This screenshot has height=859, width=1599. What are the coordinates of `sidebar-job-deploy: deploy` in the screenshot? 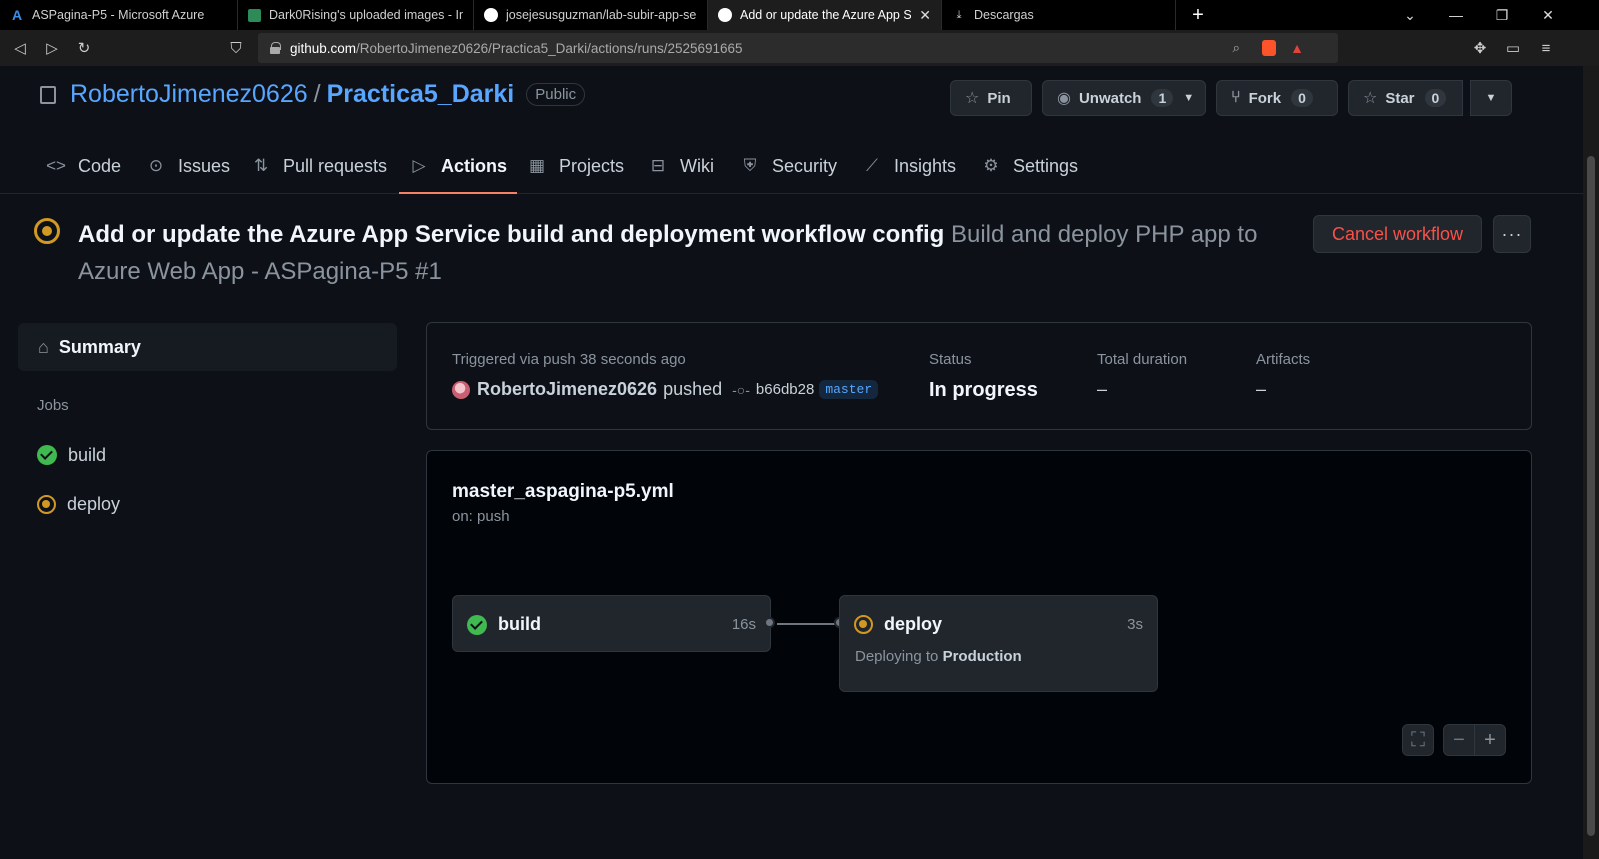 It's located at (78, 504).